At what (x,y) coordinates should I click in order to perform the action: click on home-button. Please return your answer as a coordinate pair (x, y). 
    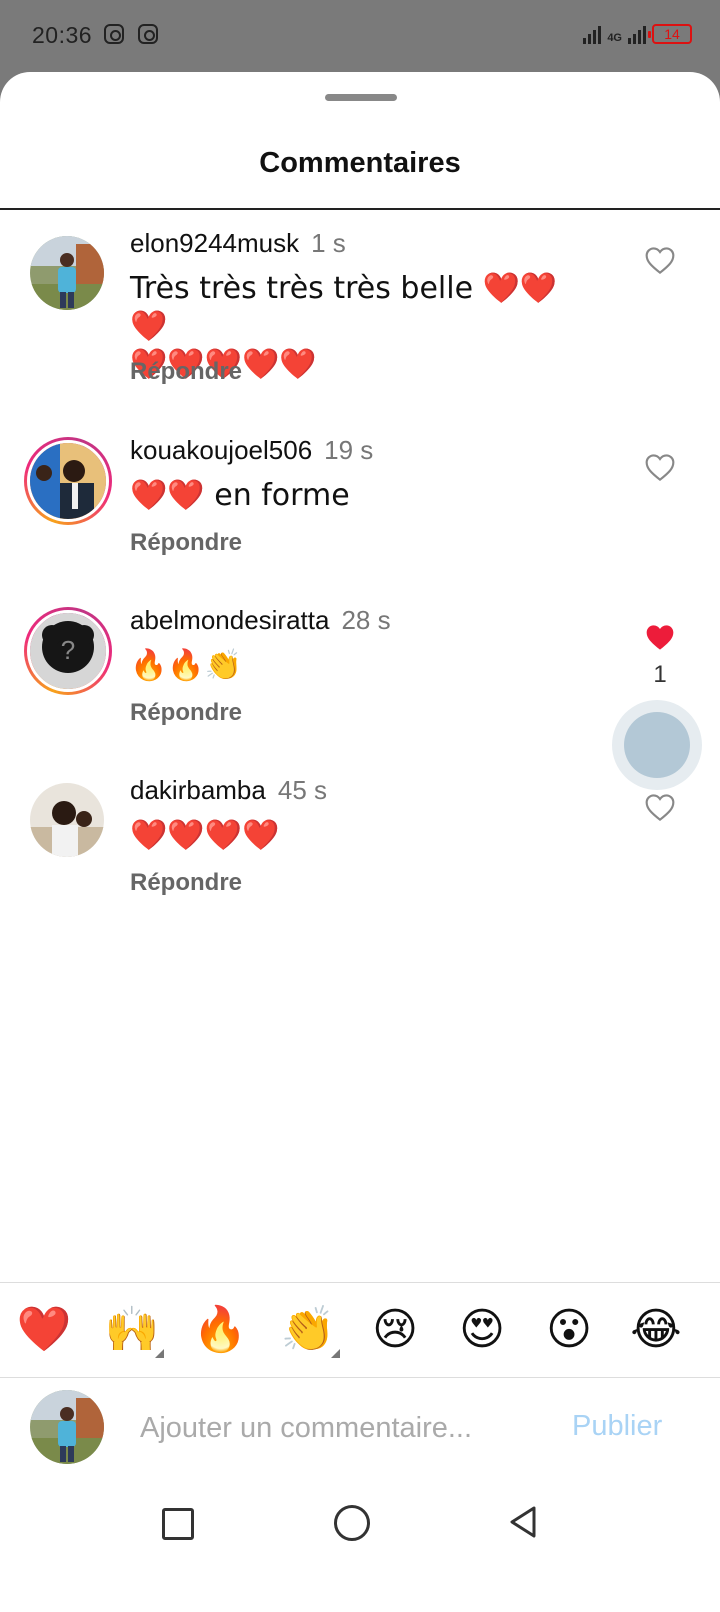
    Looking at the image, I should click on (352, 1523).